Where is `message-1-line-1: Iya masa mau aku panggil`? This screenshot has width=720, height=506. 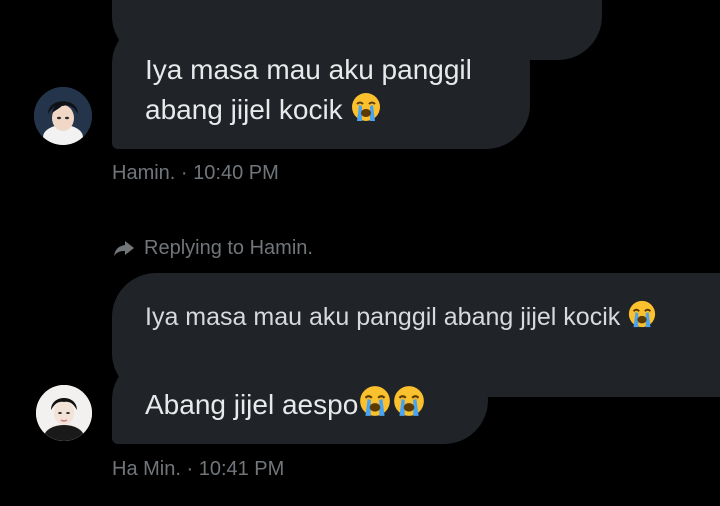
message-1-line-1: Iya masa mau aku panggil is located at coordinates (308, 69).